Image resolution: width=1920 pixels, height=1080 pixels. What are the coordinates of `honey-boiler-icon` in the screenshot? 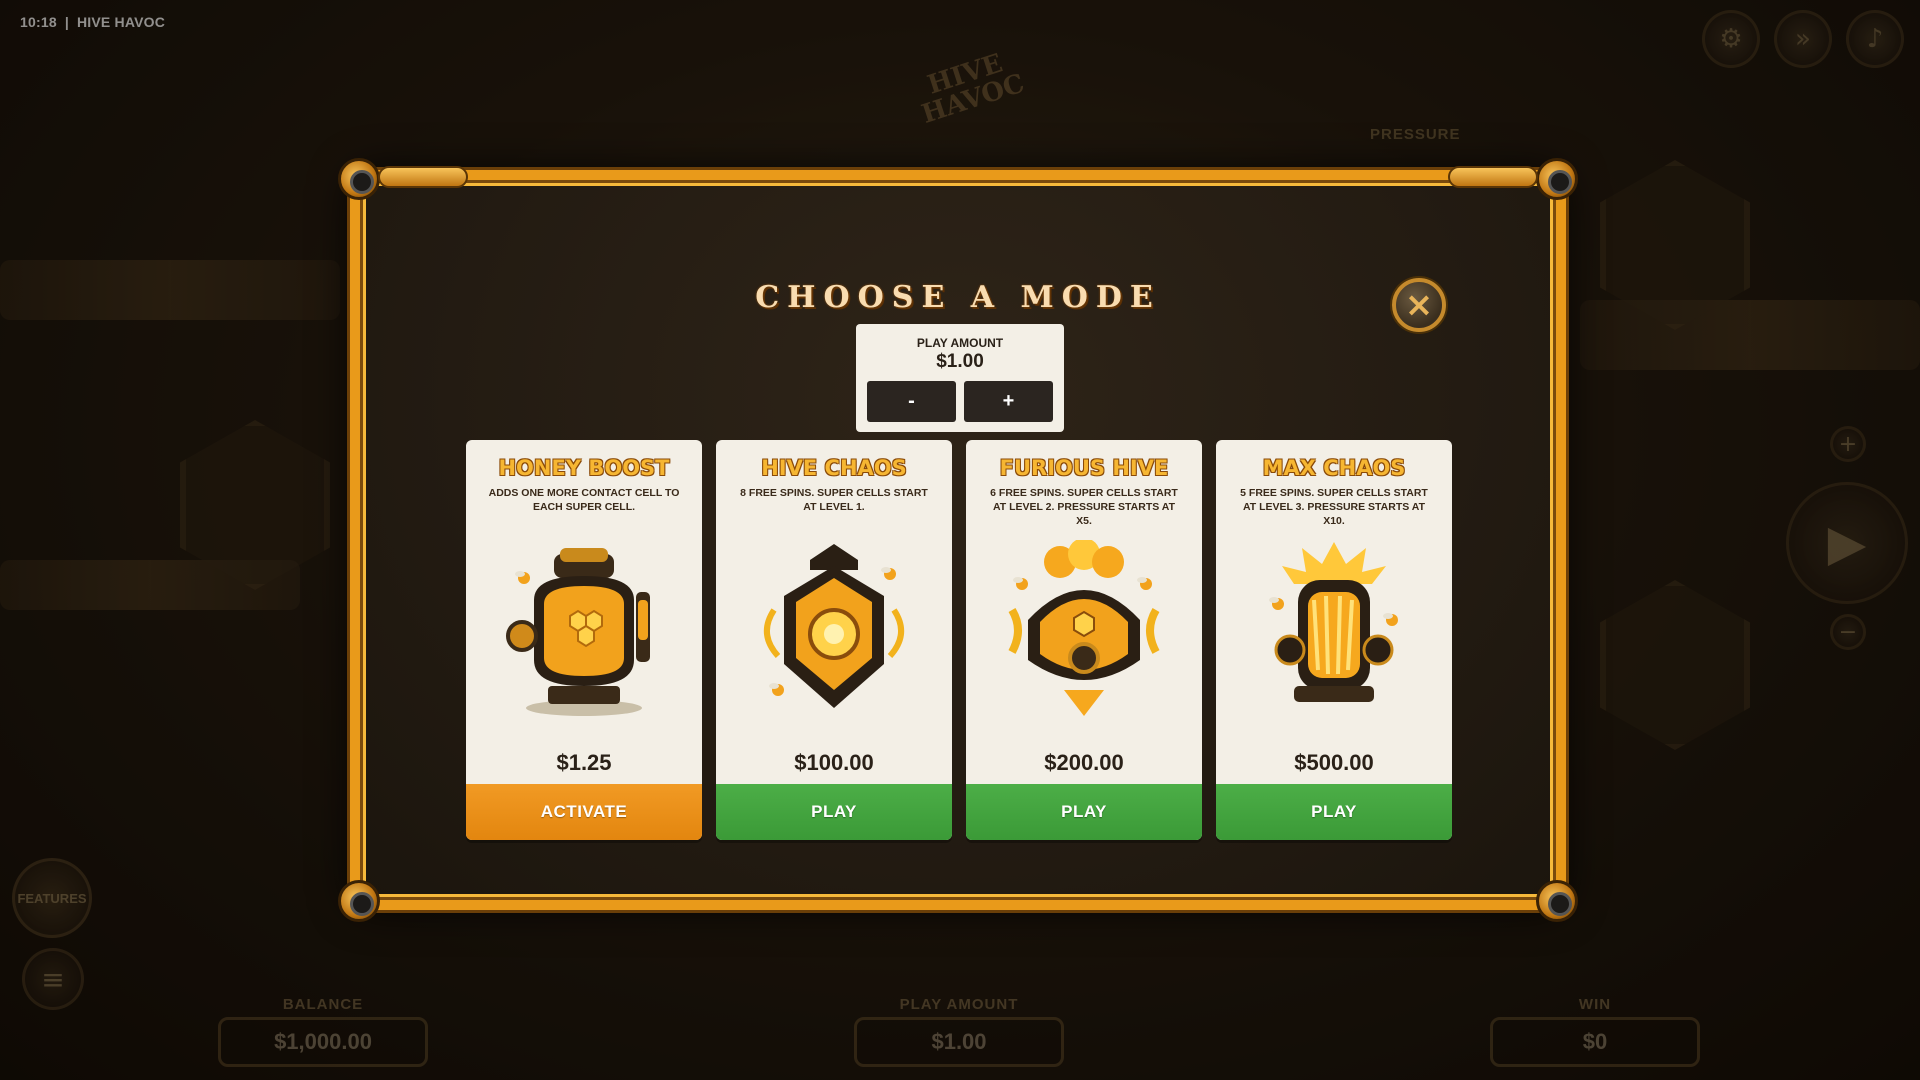 It's located at (578, 632).